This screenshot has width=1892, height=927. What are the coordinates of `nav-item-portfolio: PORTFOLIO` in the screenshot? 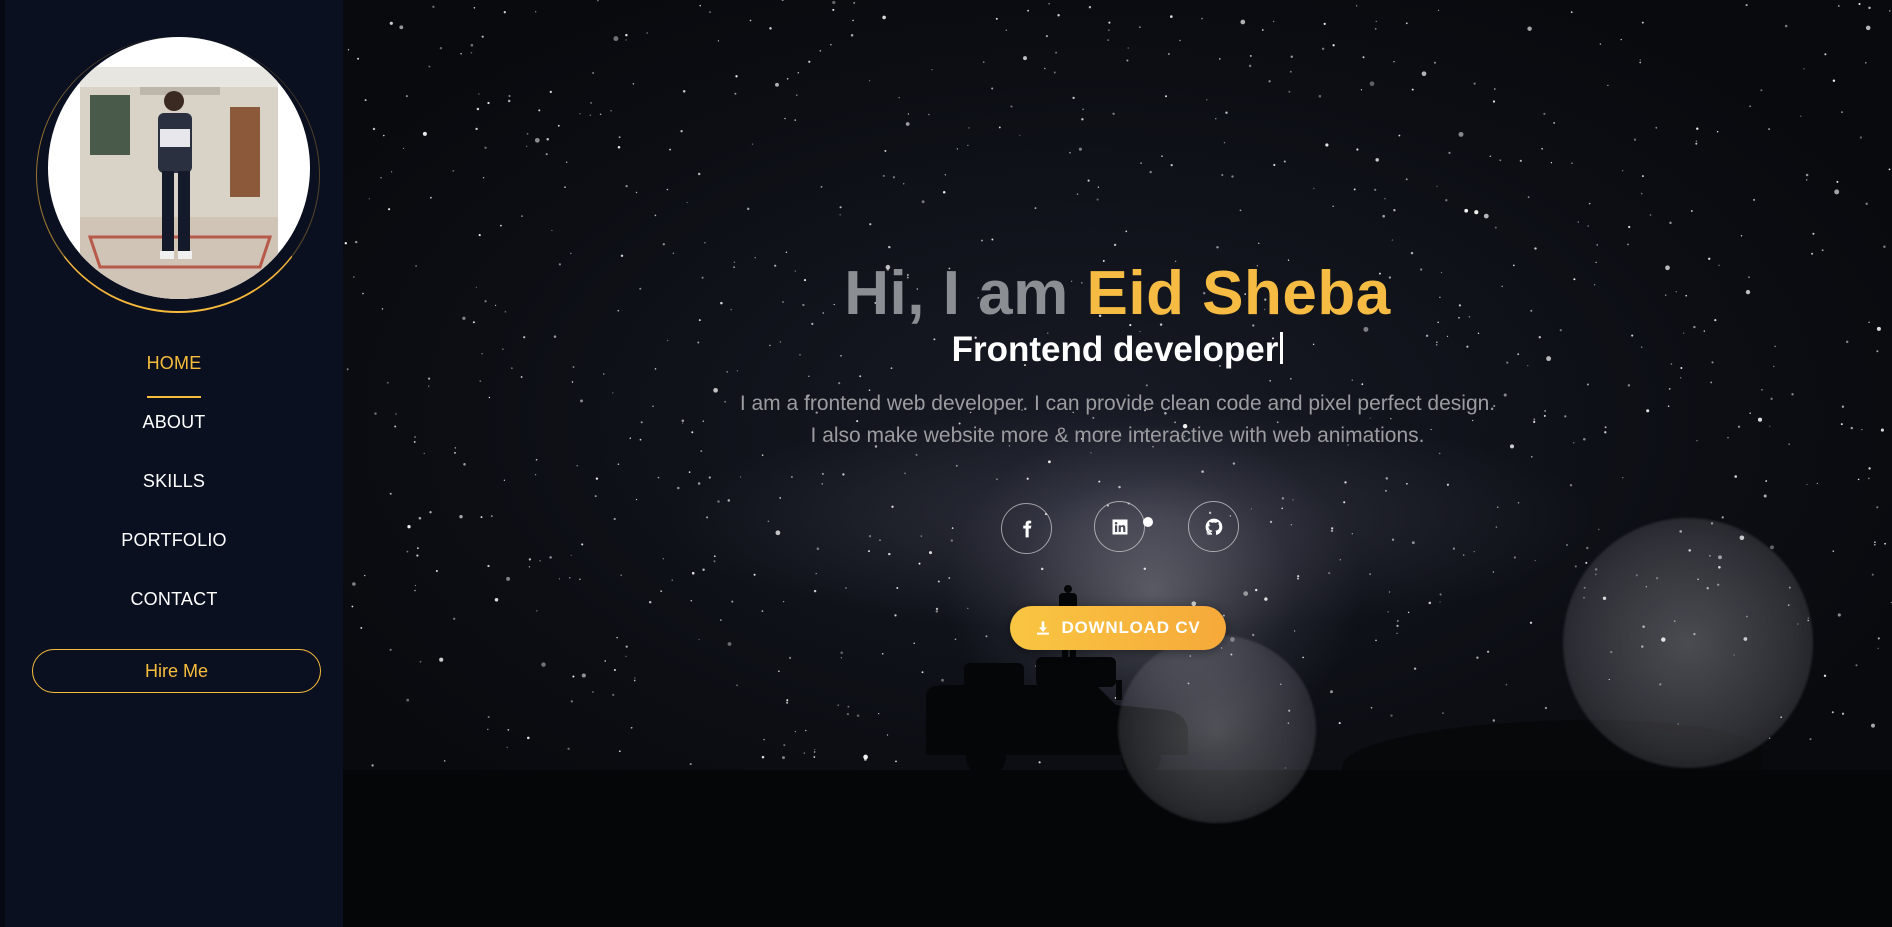 It's located at (174, 551).